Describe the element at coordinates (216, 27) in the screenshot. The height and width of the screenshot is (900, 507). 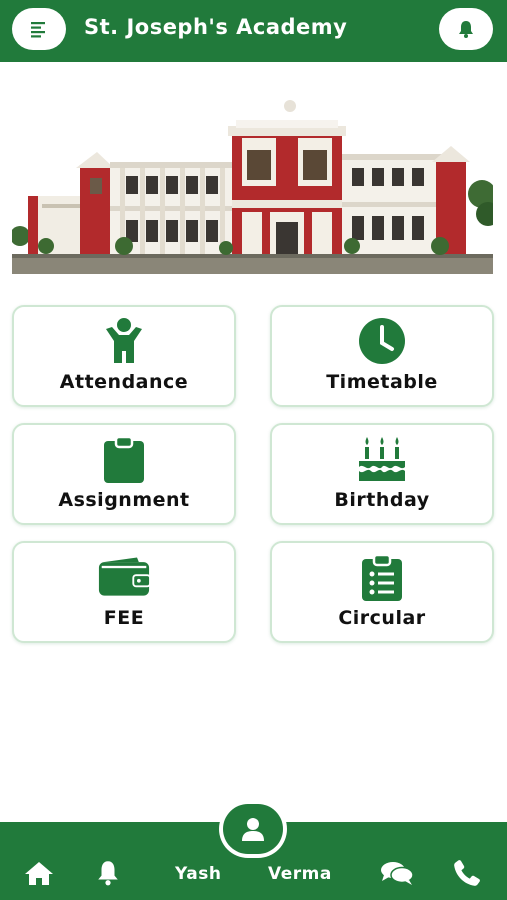
I see `app-title: St. Joseph's Academy` at that location.